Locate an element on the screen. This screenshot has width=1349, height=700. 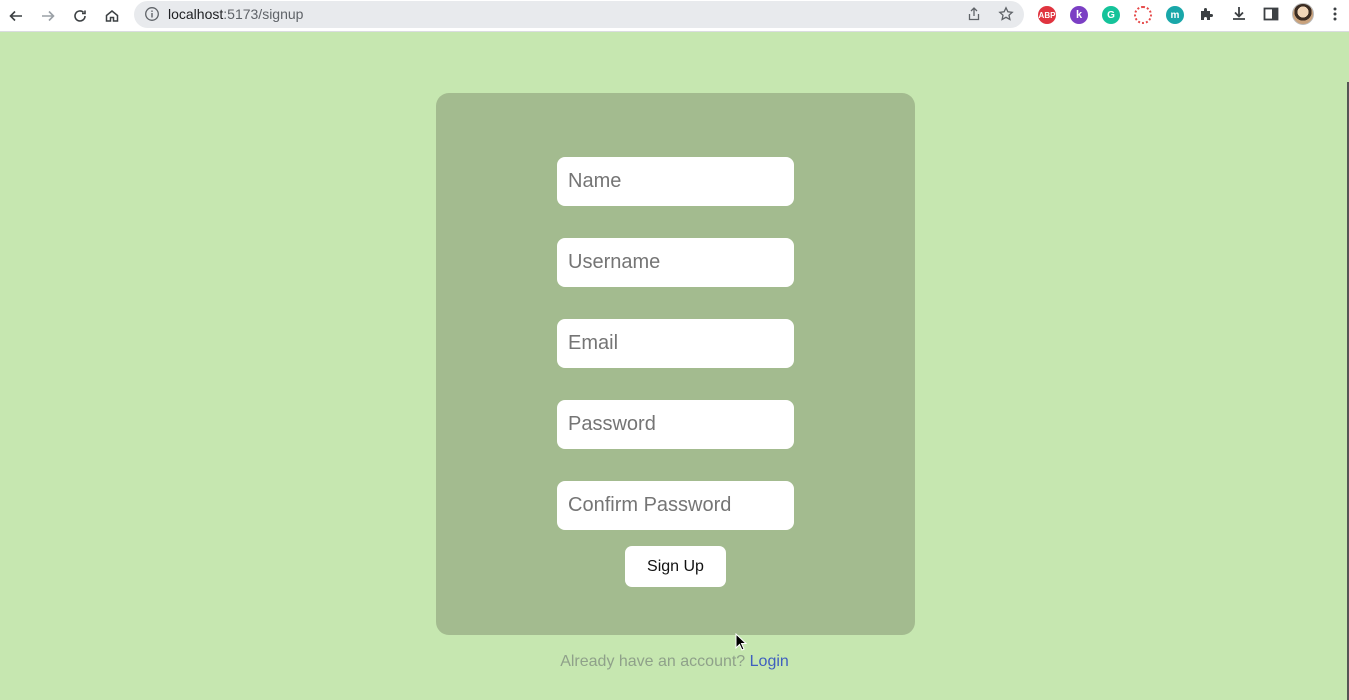
download-icon is located at coordinates (1239, 14).